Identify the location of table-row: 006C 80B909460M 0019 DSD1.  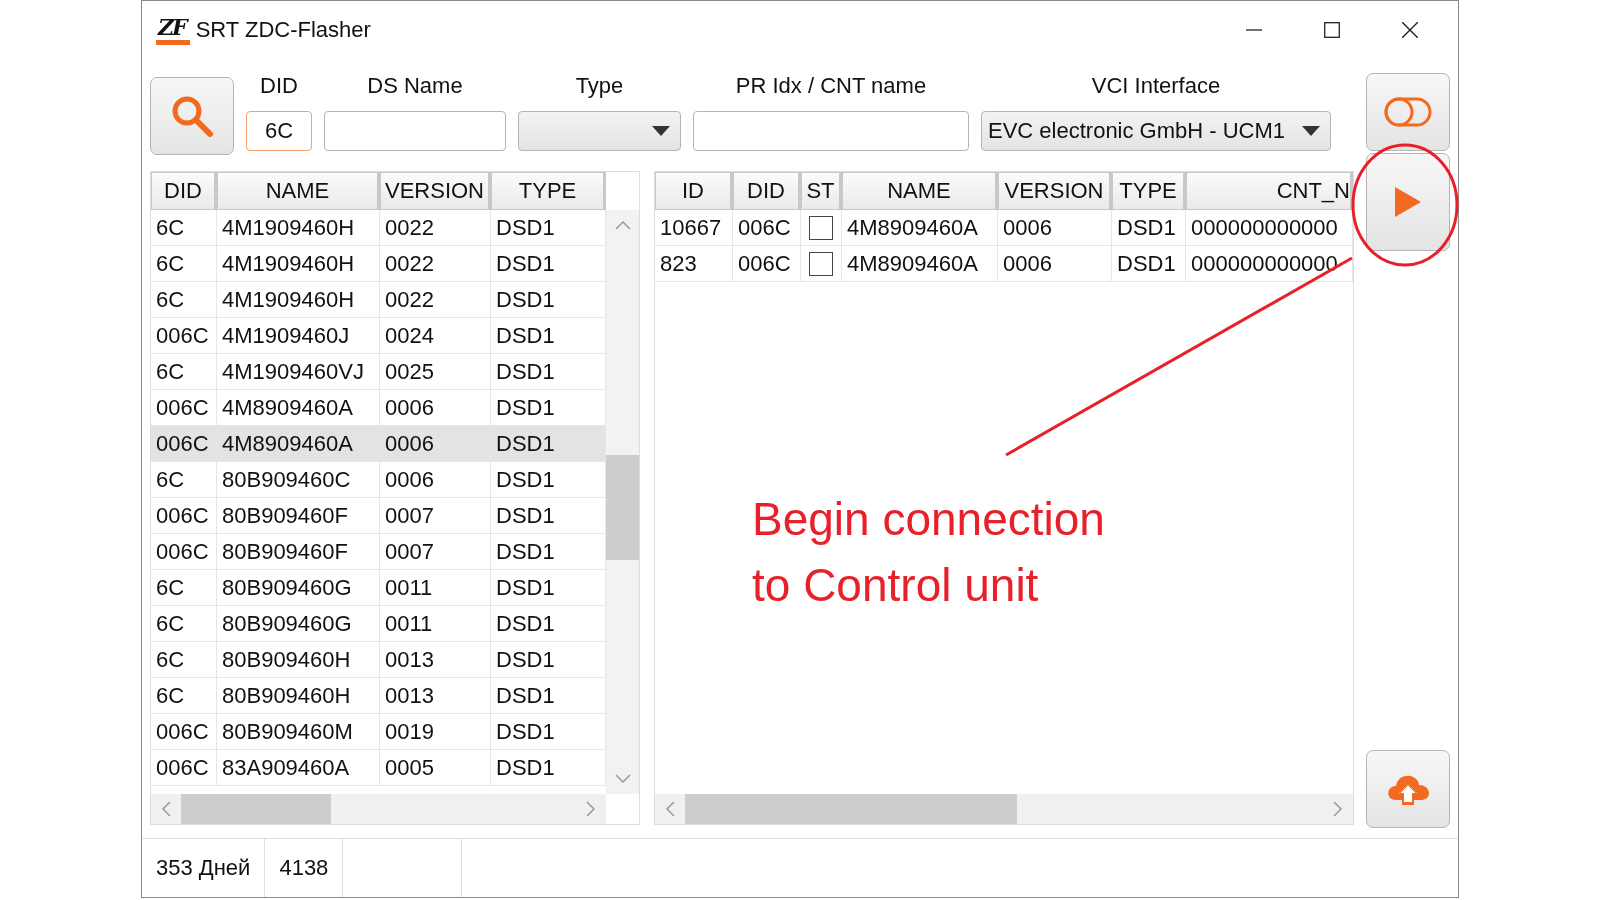
(378, 732).